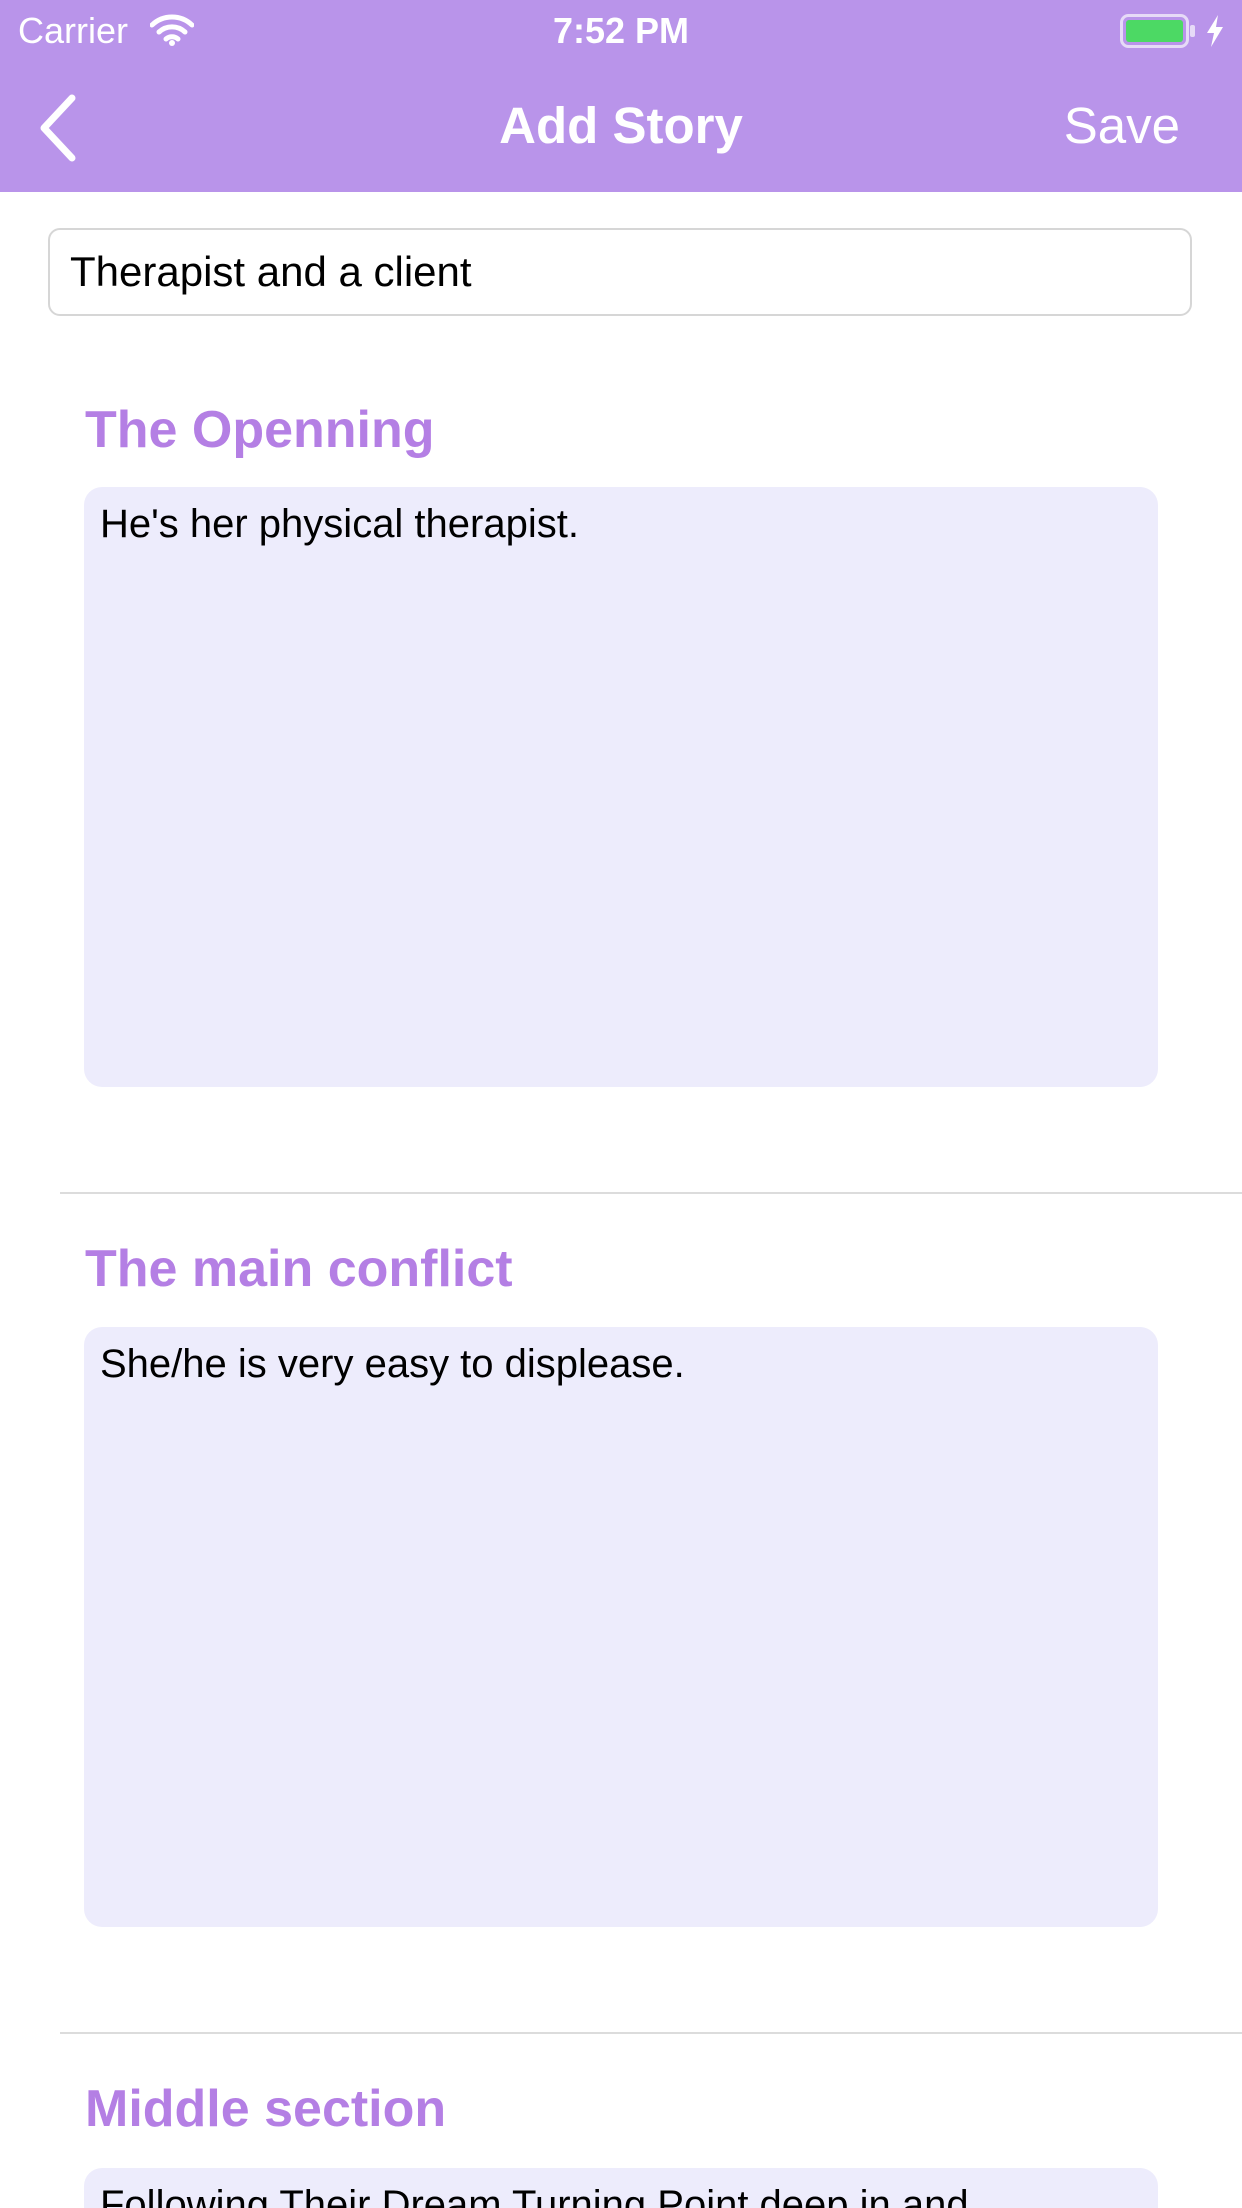 This screenshot has width=1242, height=2208. Describe the element at coordinates (620, 272) in the screenshot. I see `story-title-input` at that location.